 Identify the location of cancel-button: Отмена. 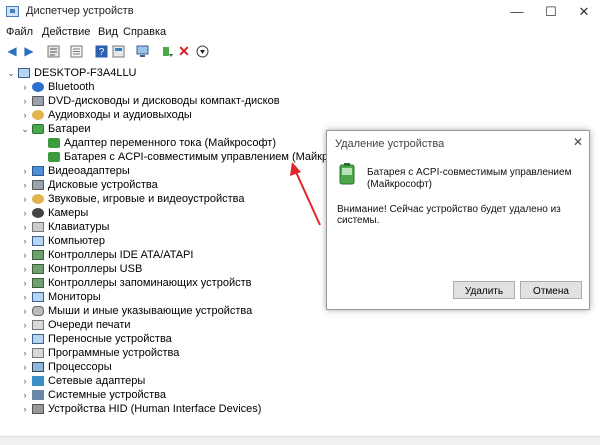
(551, 290).